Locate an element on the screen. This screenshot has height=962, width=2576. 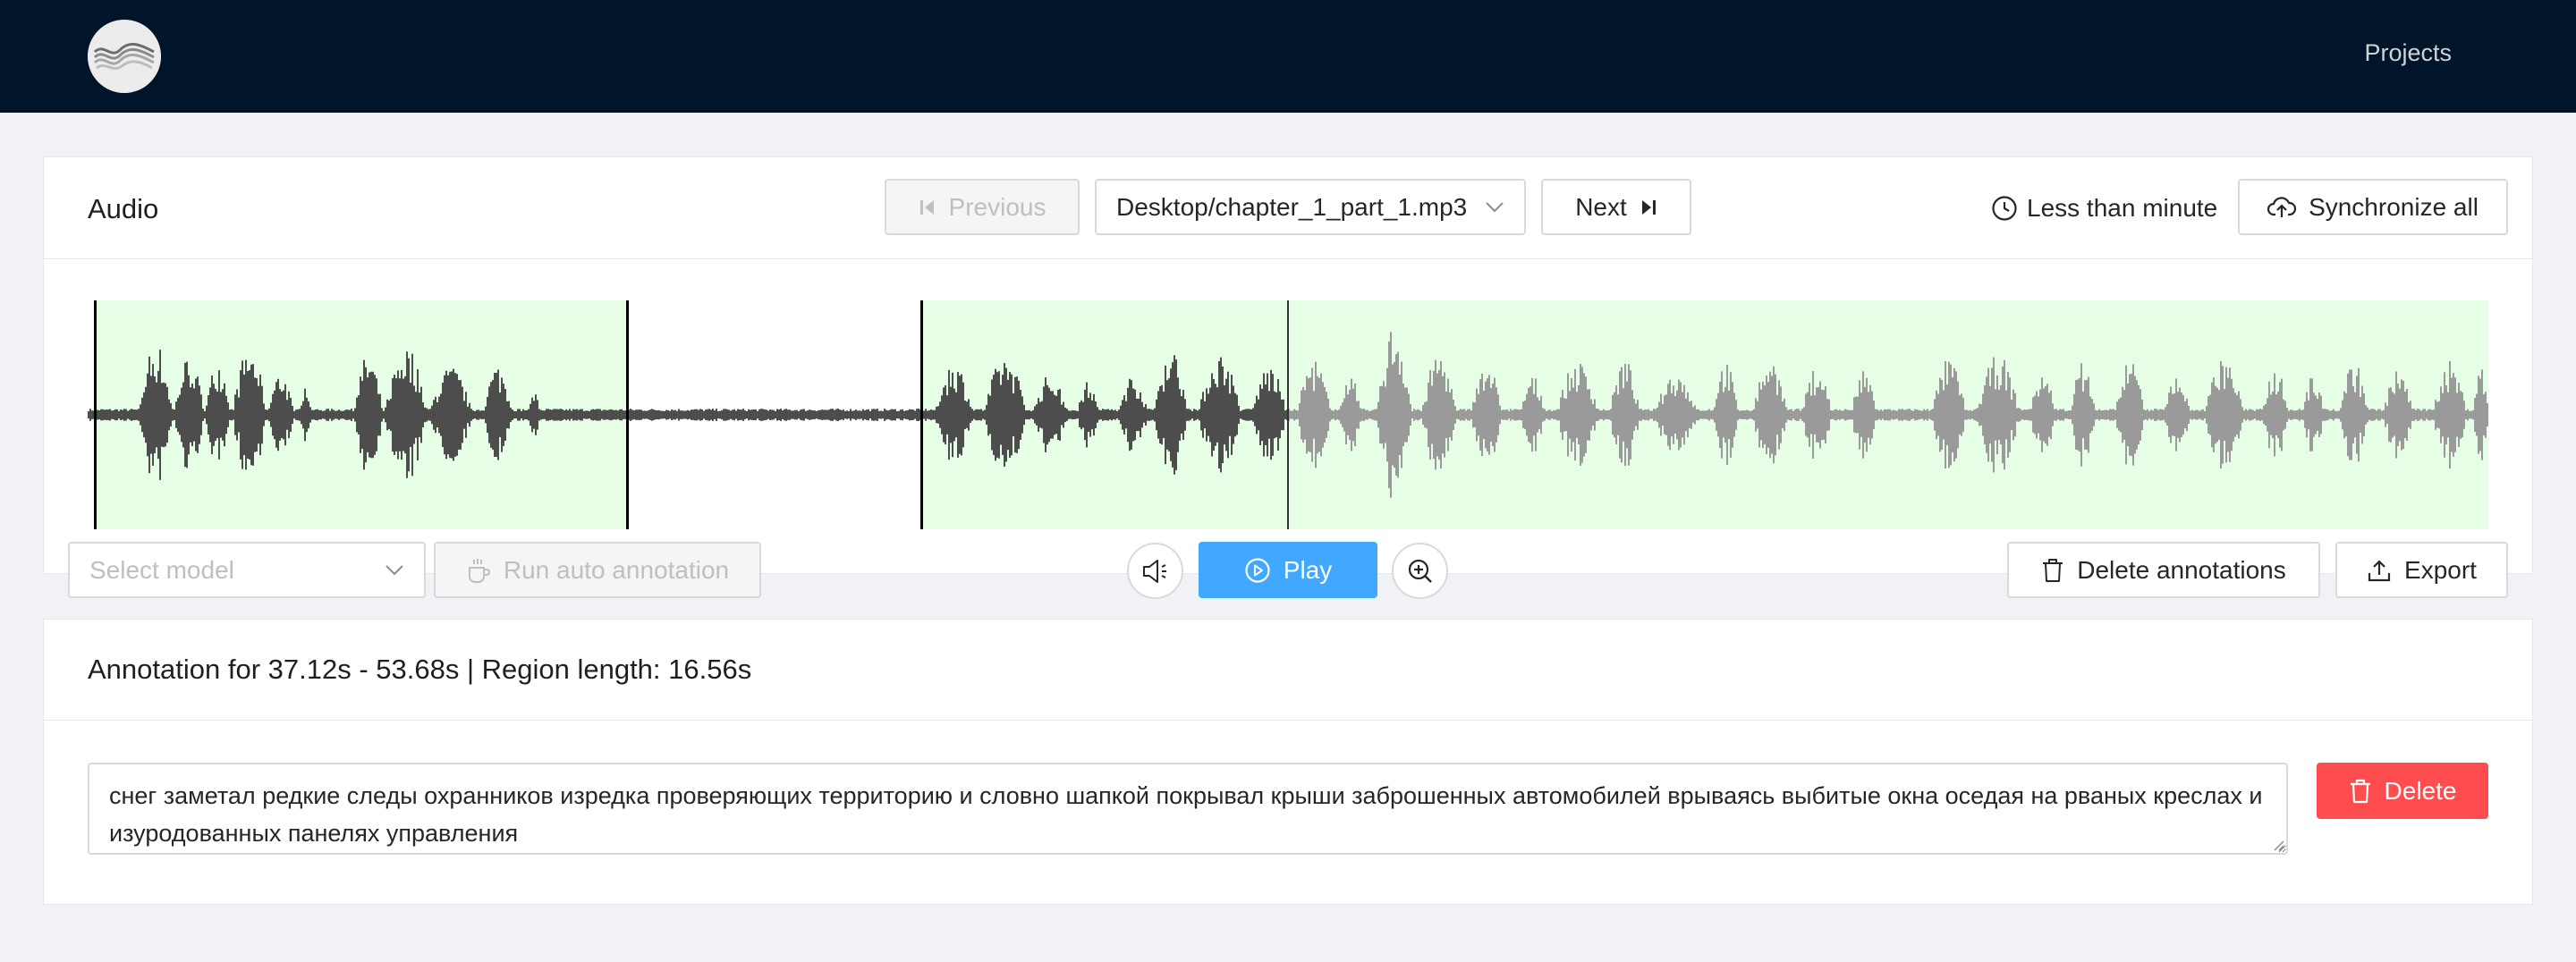
app-logo is located at coordinates (124, 56).